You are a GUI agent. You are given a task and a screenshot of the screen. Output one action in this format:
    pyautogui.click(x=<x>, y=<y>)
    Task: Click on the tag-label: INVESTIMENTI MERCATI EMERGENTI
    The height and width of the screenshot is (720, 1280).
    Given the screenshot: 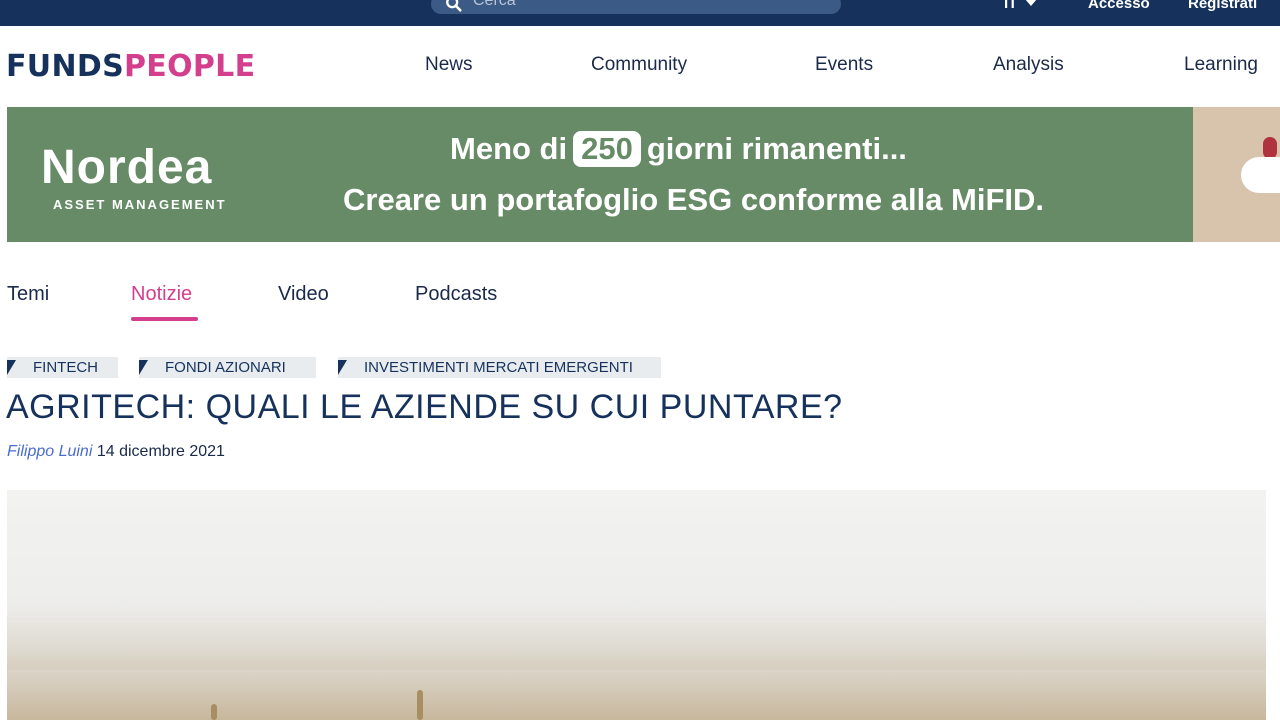 What is the action you would take?
    pyautogui.click(x=498, y=367)
    